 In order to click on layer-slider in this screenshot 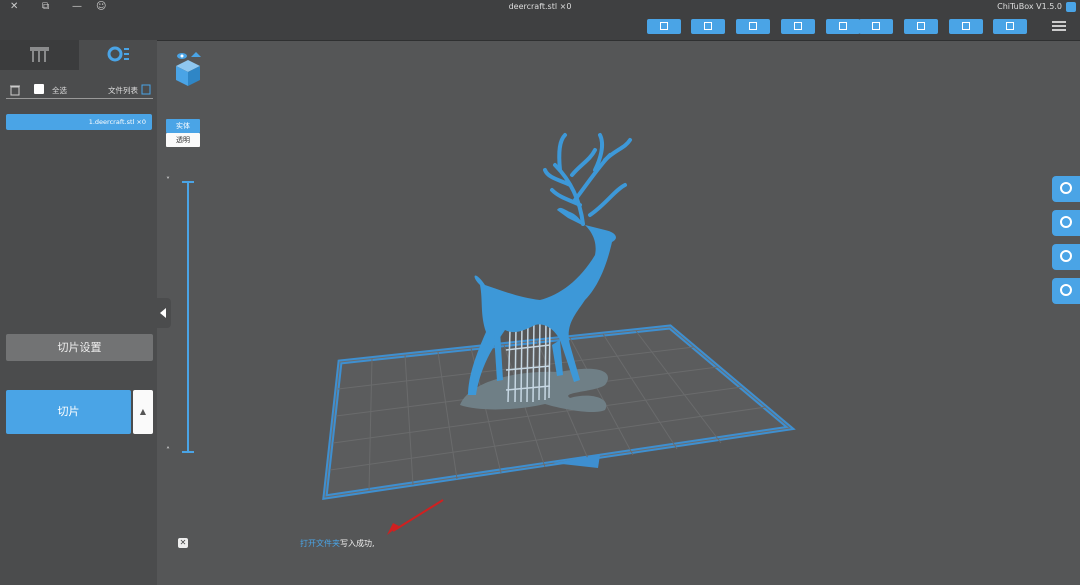, I will do `click(188, 317)`.